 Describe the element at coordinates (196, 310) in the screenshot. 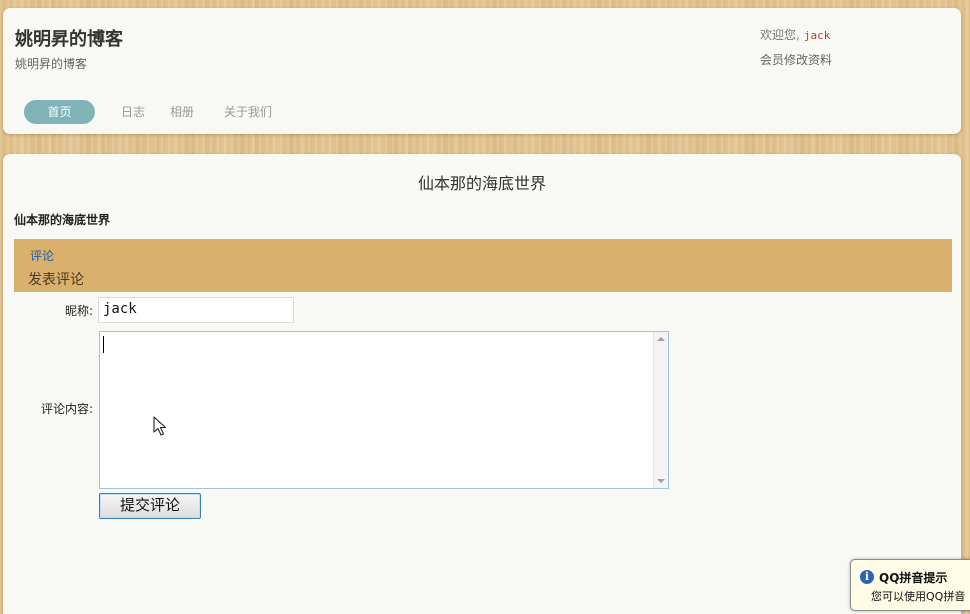

I see `nickname-input: jack` at that location.